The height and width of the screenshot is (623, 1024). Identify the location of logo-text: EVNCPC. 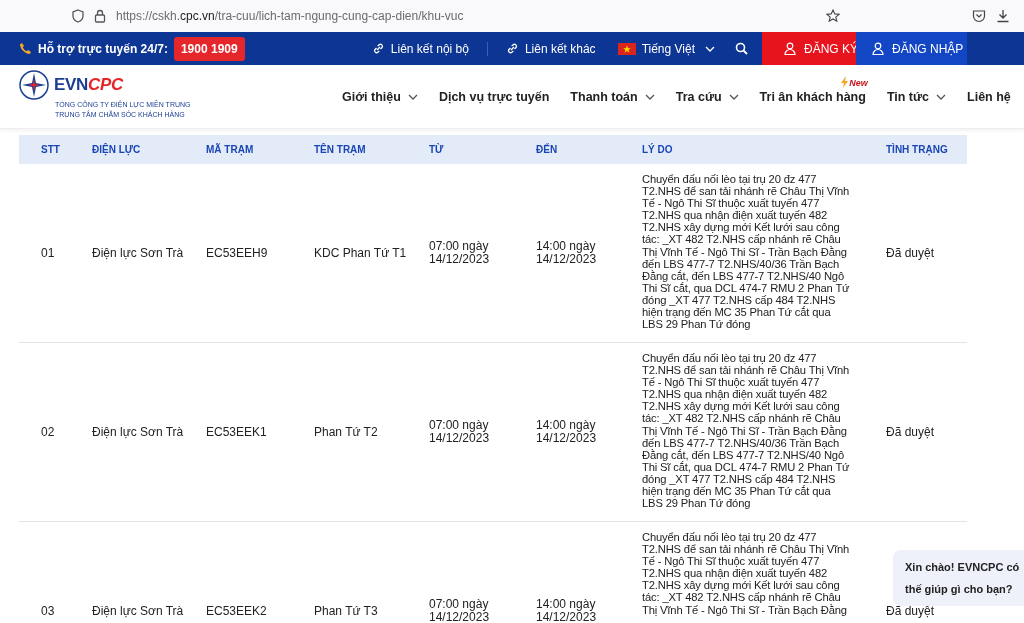
(89, 84).